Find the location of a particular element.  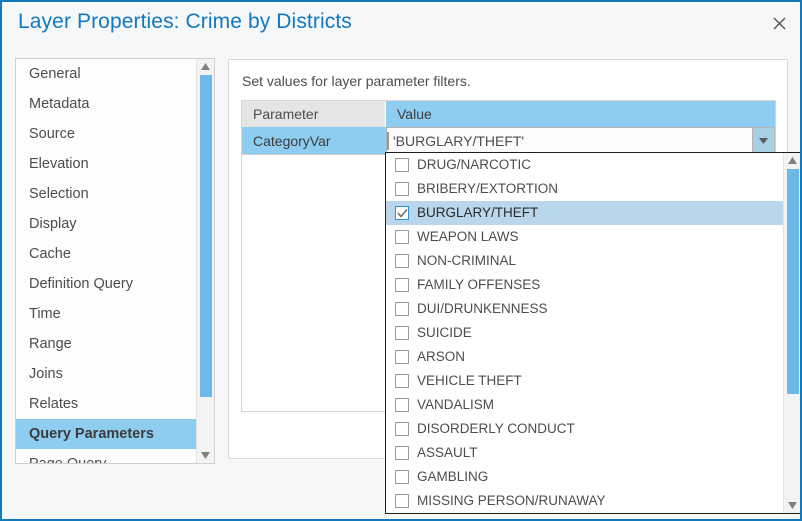

sidebar-item-label: General is located at coordinates (55, 74).